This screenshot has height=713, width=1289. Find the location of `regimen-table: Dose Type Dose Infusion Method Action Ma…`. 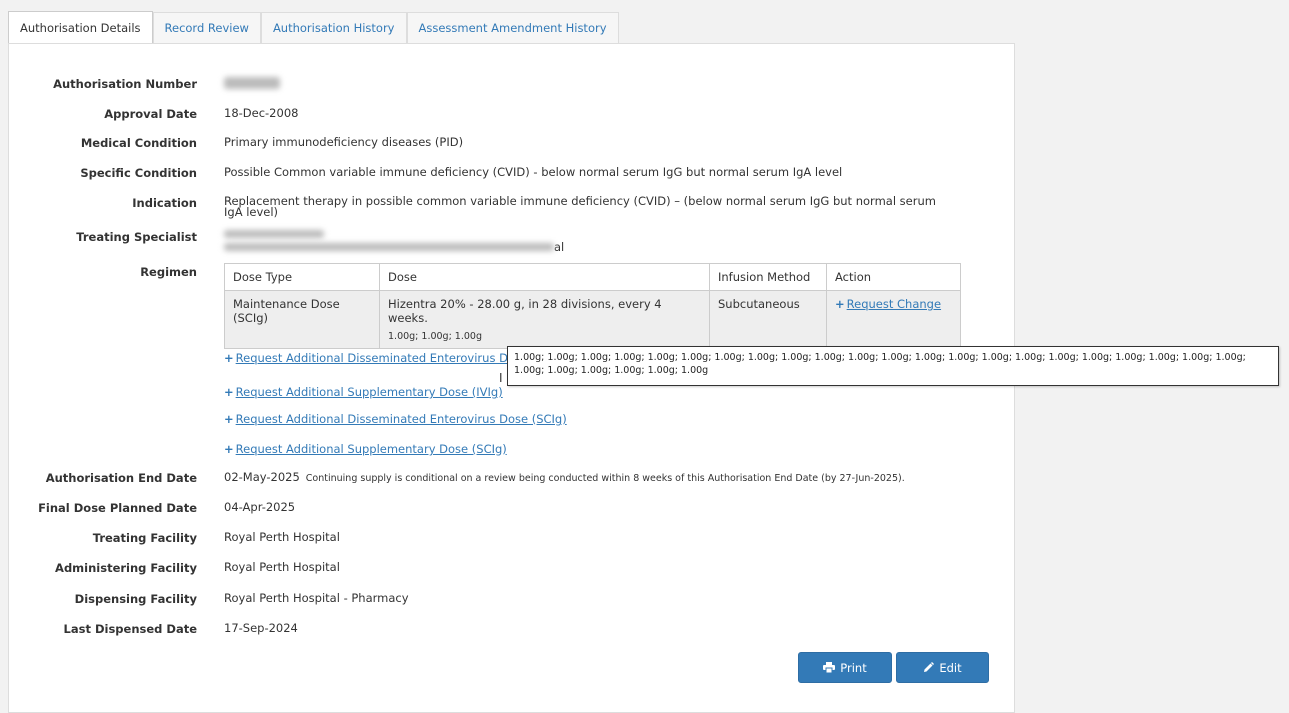

regimen-table: Dose Type Dose Infusion Method Action Ma… is located at coordinates (592, 306).